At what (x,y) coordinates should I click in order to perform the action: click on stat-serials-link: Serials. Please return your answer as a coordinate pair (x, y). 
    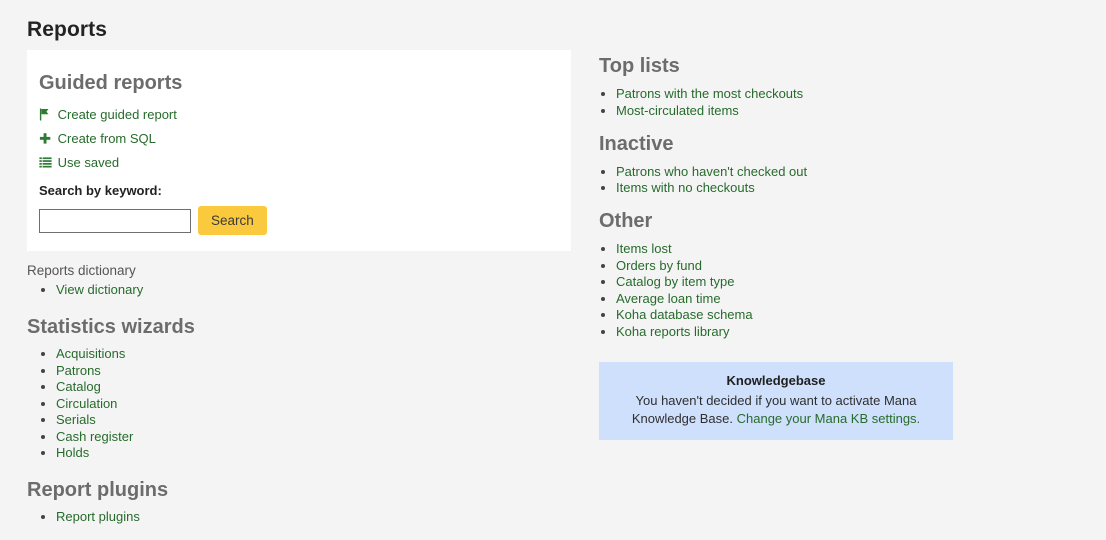
    Looking at the image, I should click on (76, 419).